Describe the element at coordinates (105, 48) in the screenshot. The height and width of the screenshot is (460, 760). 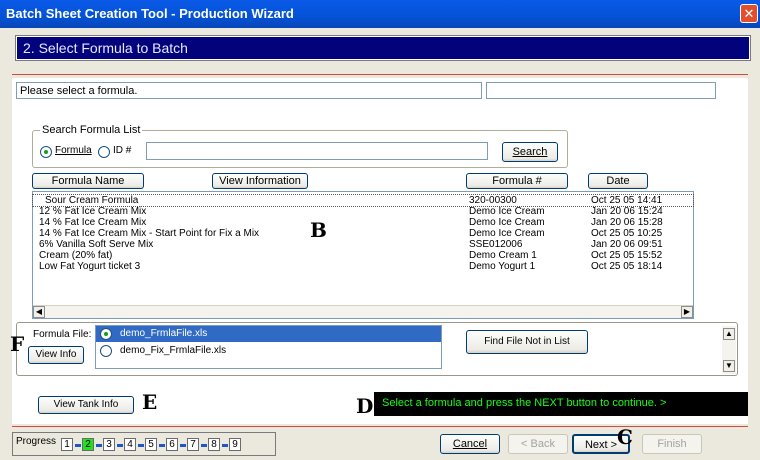
I see `step-title: 2. Select Formula to Batch` at that location.